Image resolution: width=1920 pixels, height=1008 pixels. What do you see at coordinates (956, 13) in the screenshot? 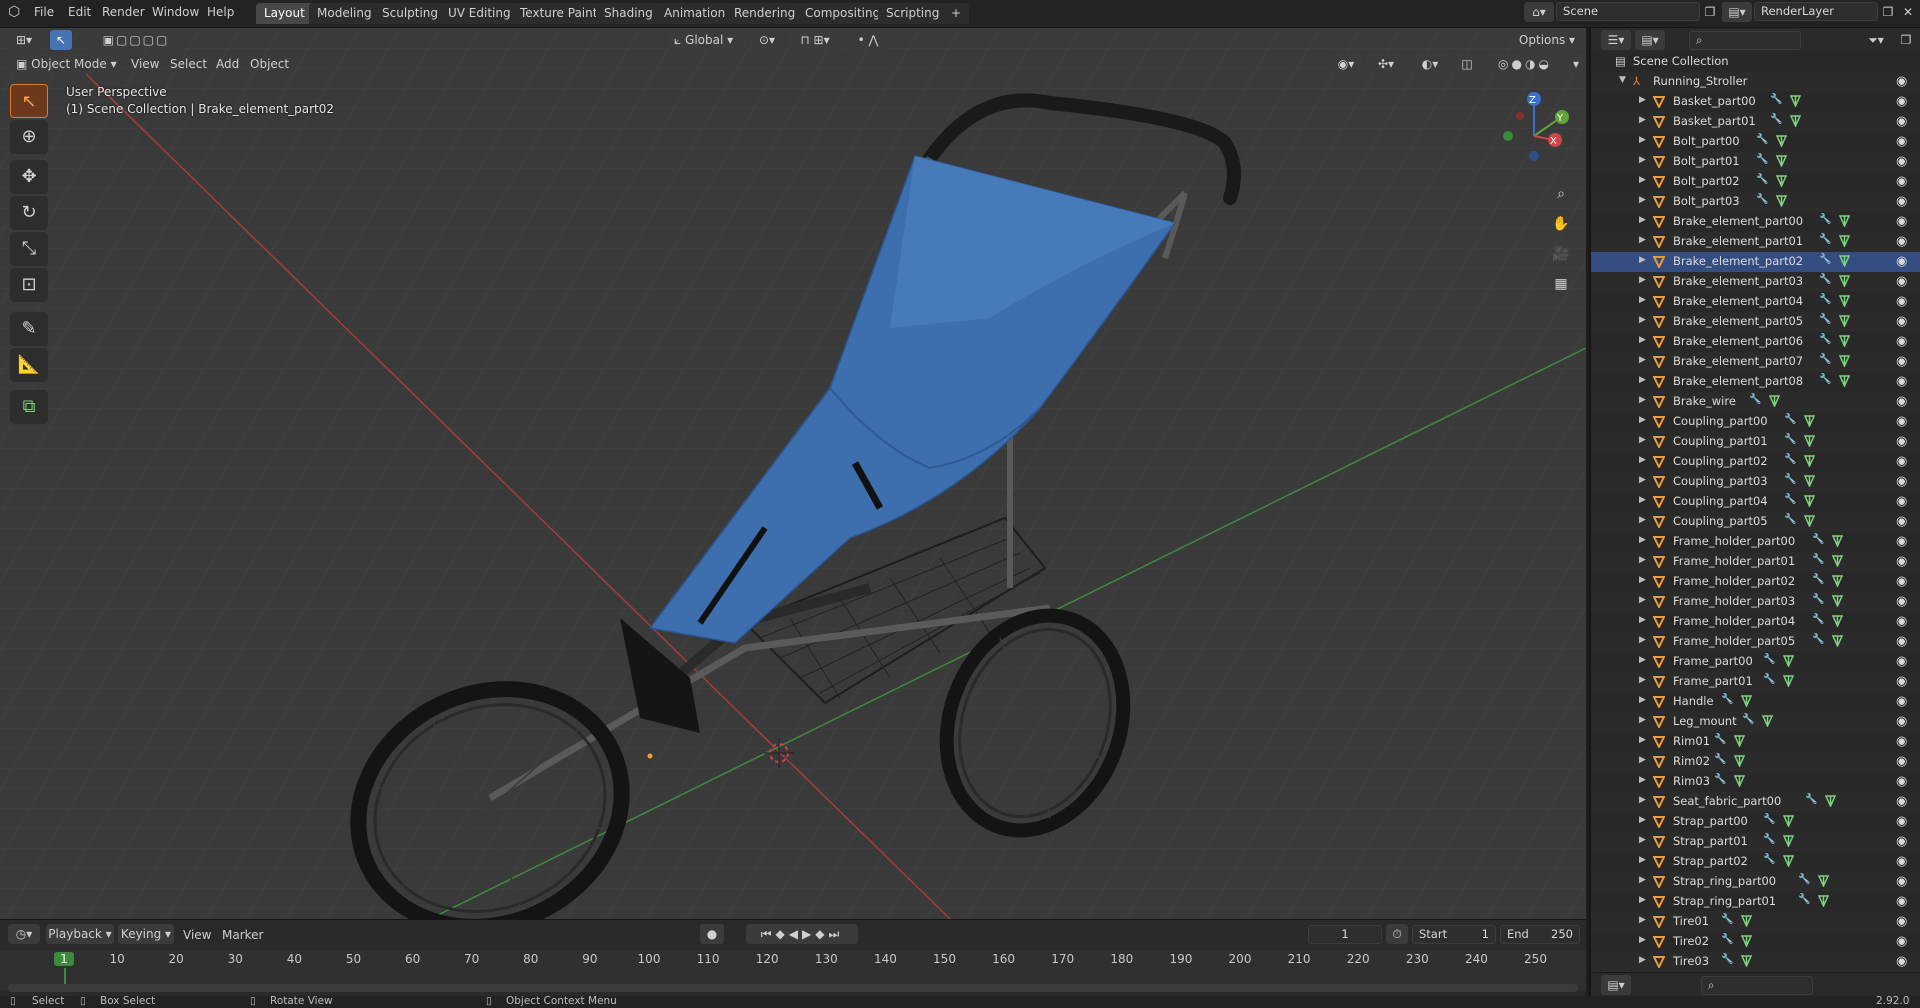
I see `add-workspace-button: +` at bounding box center [956, 13].